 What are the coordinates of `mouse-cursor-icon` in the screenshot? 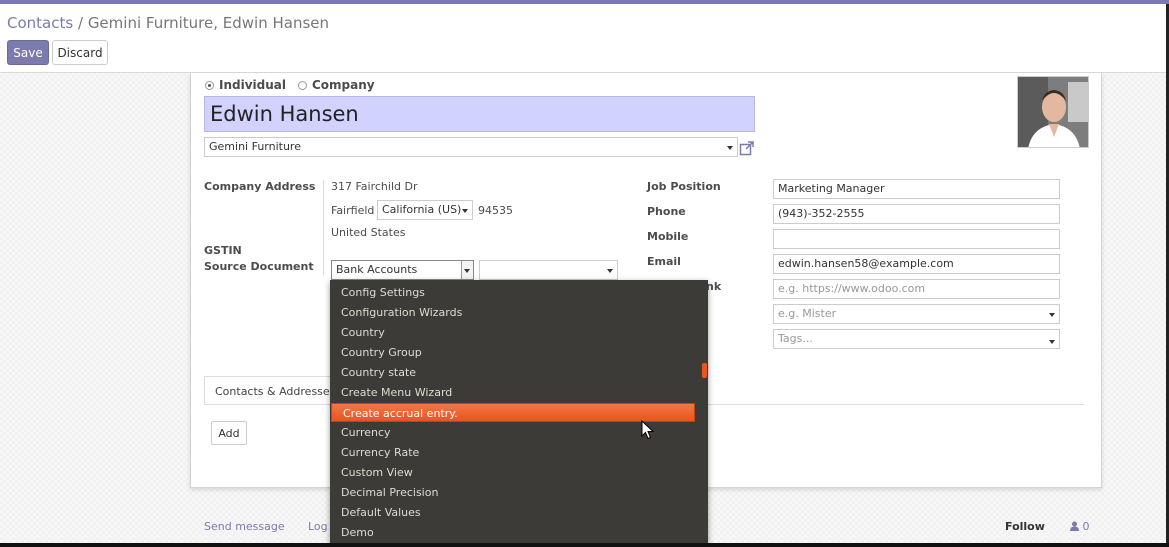 It's located at (648, 430).